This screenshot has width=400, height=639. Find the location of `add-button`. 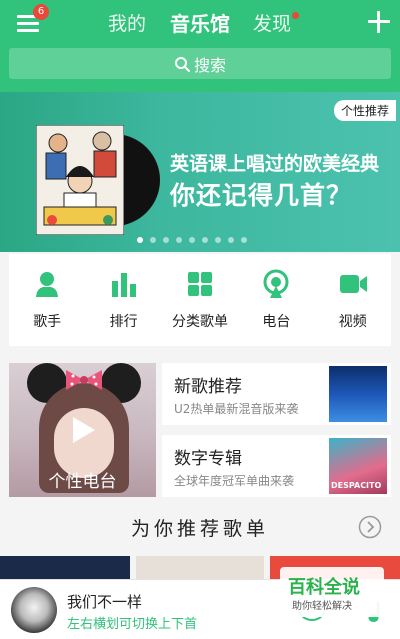

add-button is located at coordinates (379, 22).